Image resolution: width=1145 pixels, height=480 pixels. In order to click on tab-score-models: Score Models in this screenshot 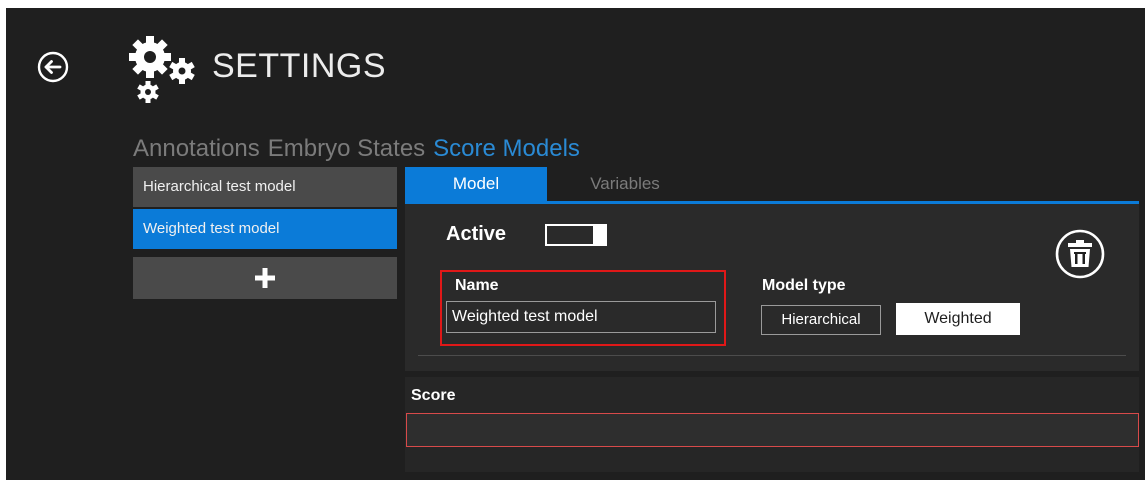, I will do `click(506, 149)`.